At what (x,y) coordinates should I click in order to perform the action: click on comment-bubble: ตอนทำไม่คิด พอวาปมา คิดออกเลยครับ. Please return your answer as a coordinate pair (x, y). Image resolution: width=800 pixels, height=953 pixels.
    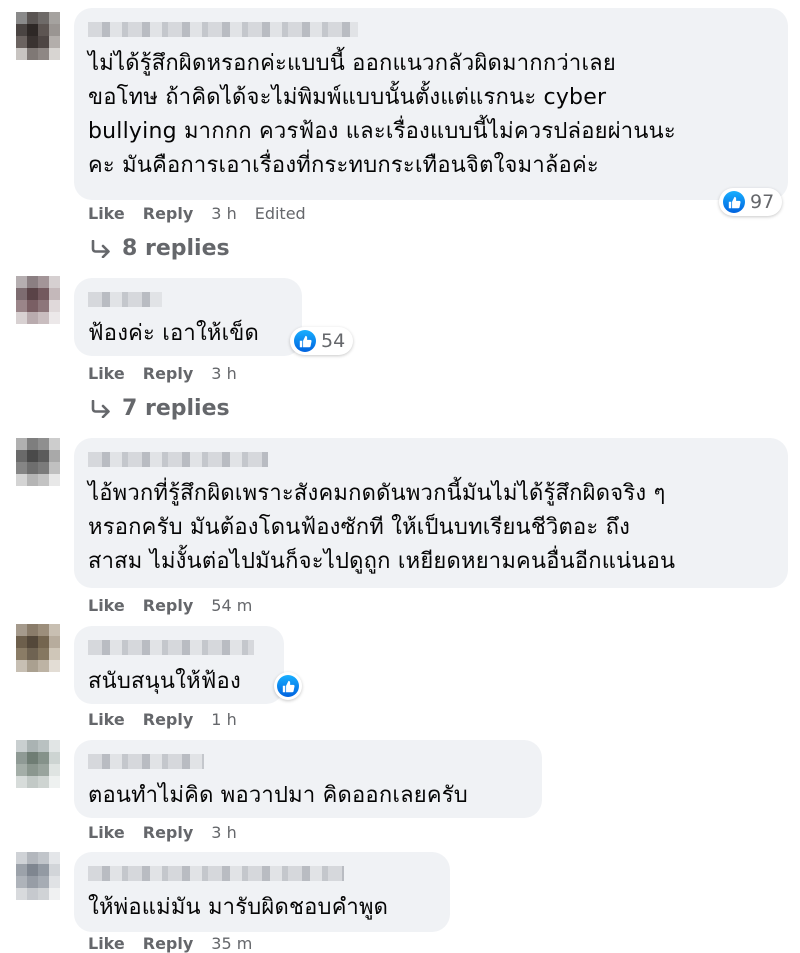
    Looking at the image, I should click on (308, 779).